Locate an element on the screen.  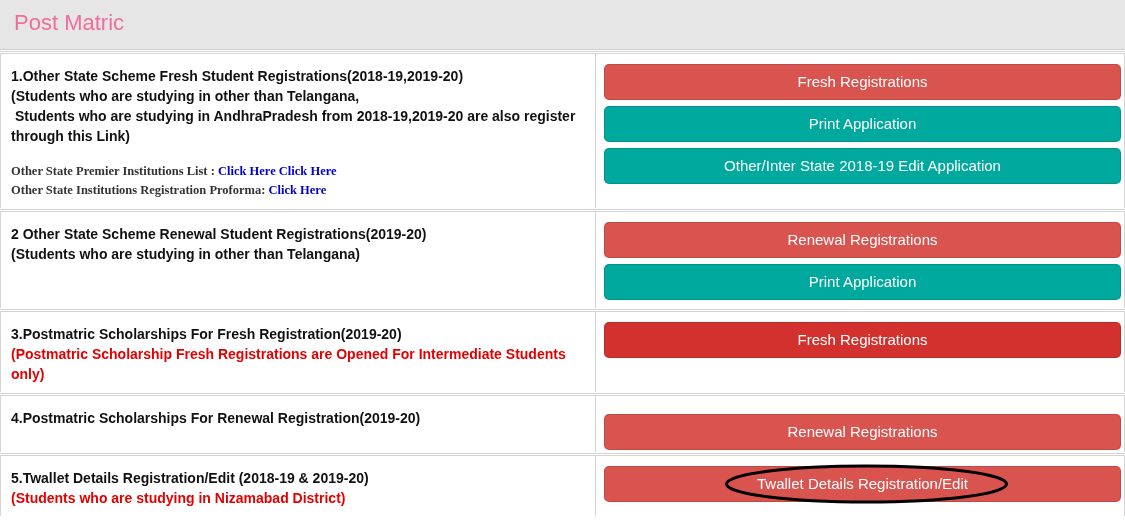
registration-button: Twallet Details Registration/Edit is located at coordinates (862, 484).